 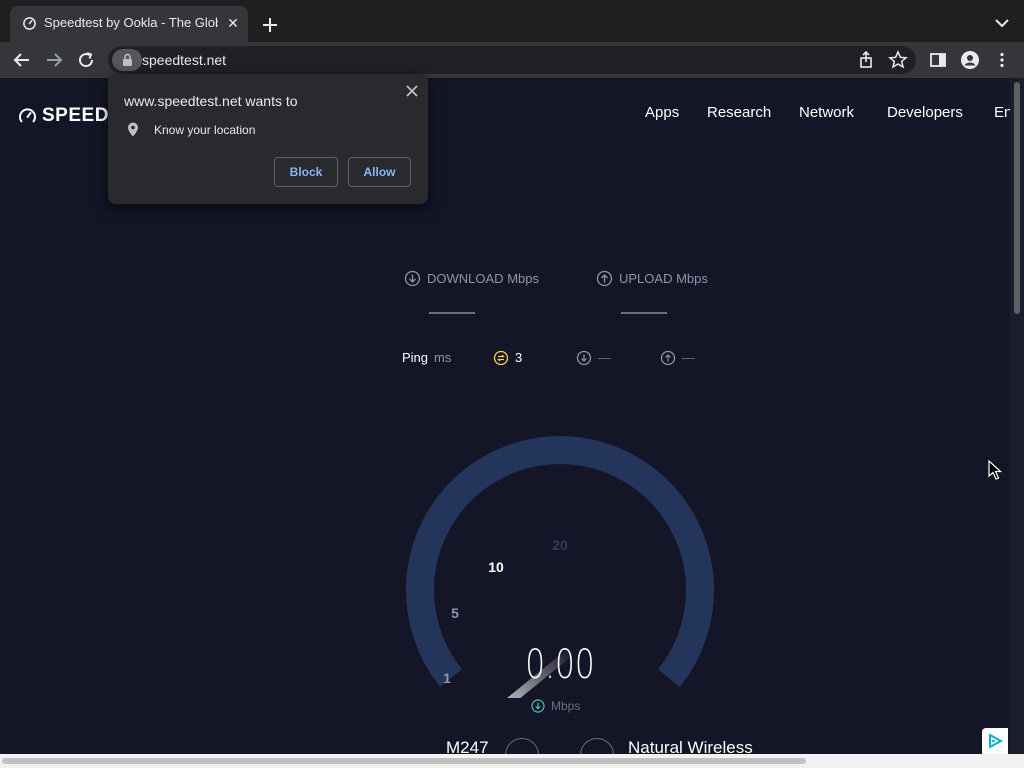 What do you see at coordinates (560, 665) in the screenshot?
I see `speed-value: 0.00` at bounding box center [560, 665].